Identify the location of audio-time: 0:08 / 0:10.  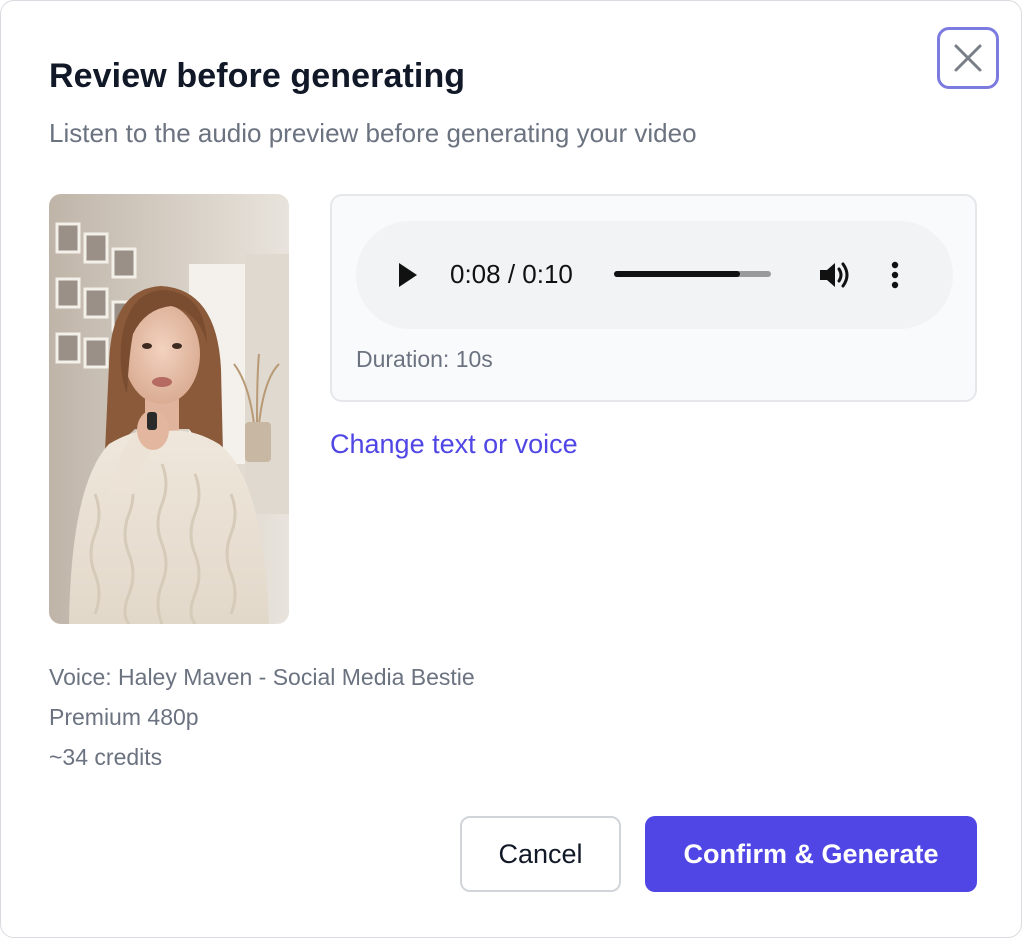
(511, 274).